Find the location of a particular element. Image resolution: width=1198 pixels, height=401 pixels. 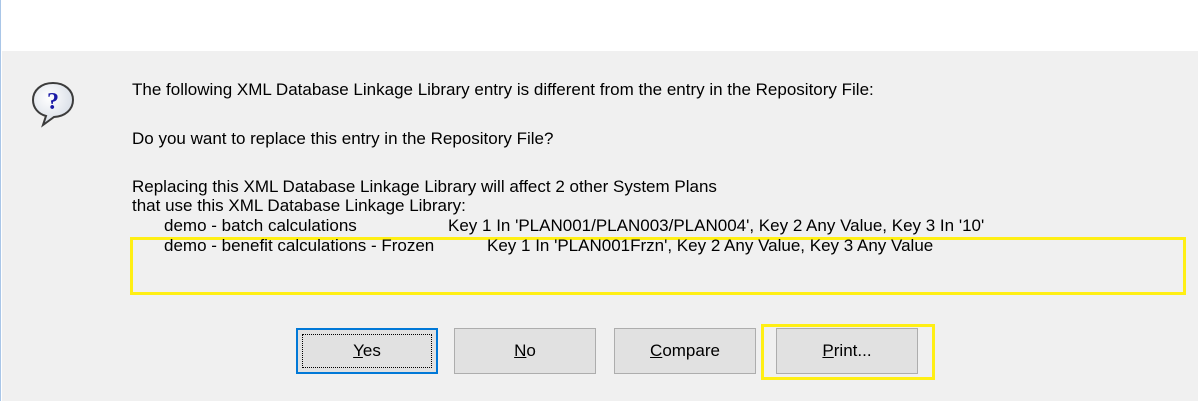

no-mnemonic: N is located at coordinates (520, 350).